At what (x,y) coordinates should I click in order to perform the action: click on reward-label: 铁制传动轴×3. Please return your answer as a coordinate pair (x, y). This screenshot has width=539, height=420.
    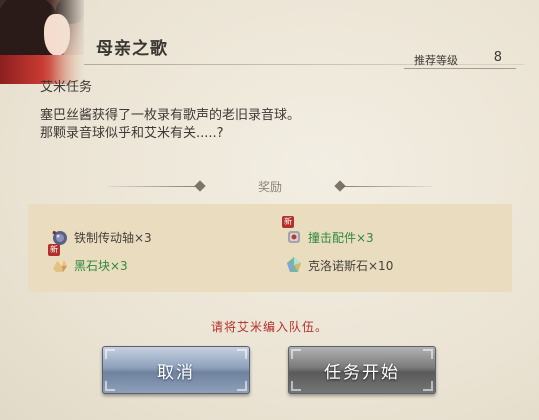
    Looking at the image, I should click on (113, 238).